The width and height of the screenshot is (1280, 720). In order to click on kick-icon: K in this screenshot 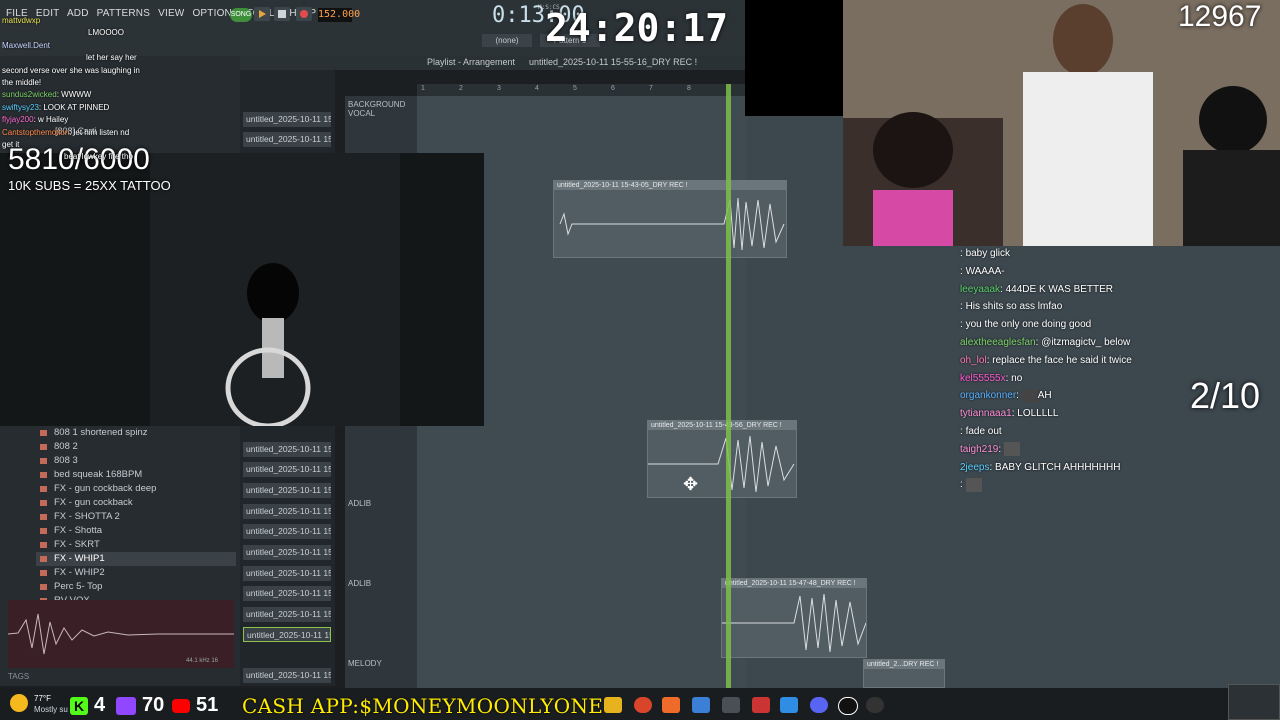, I will do `click(79, 706)`.